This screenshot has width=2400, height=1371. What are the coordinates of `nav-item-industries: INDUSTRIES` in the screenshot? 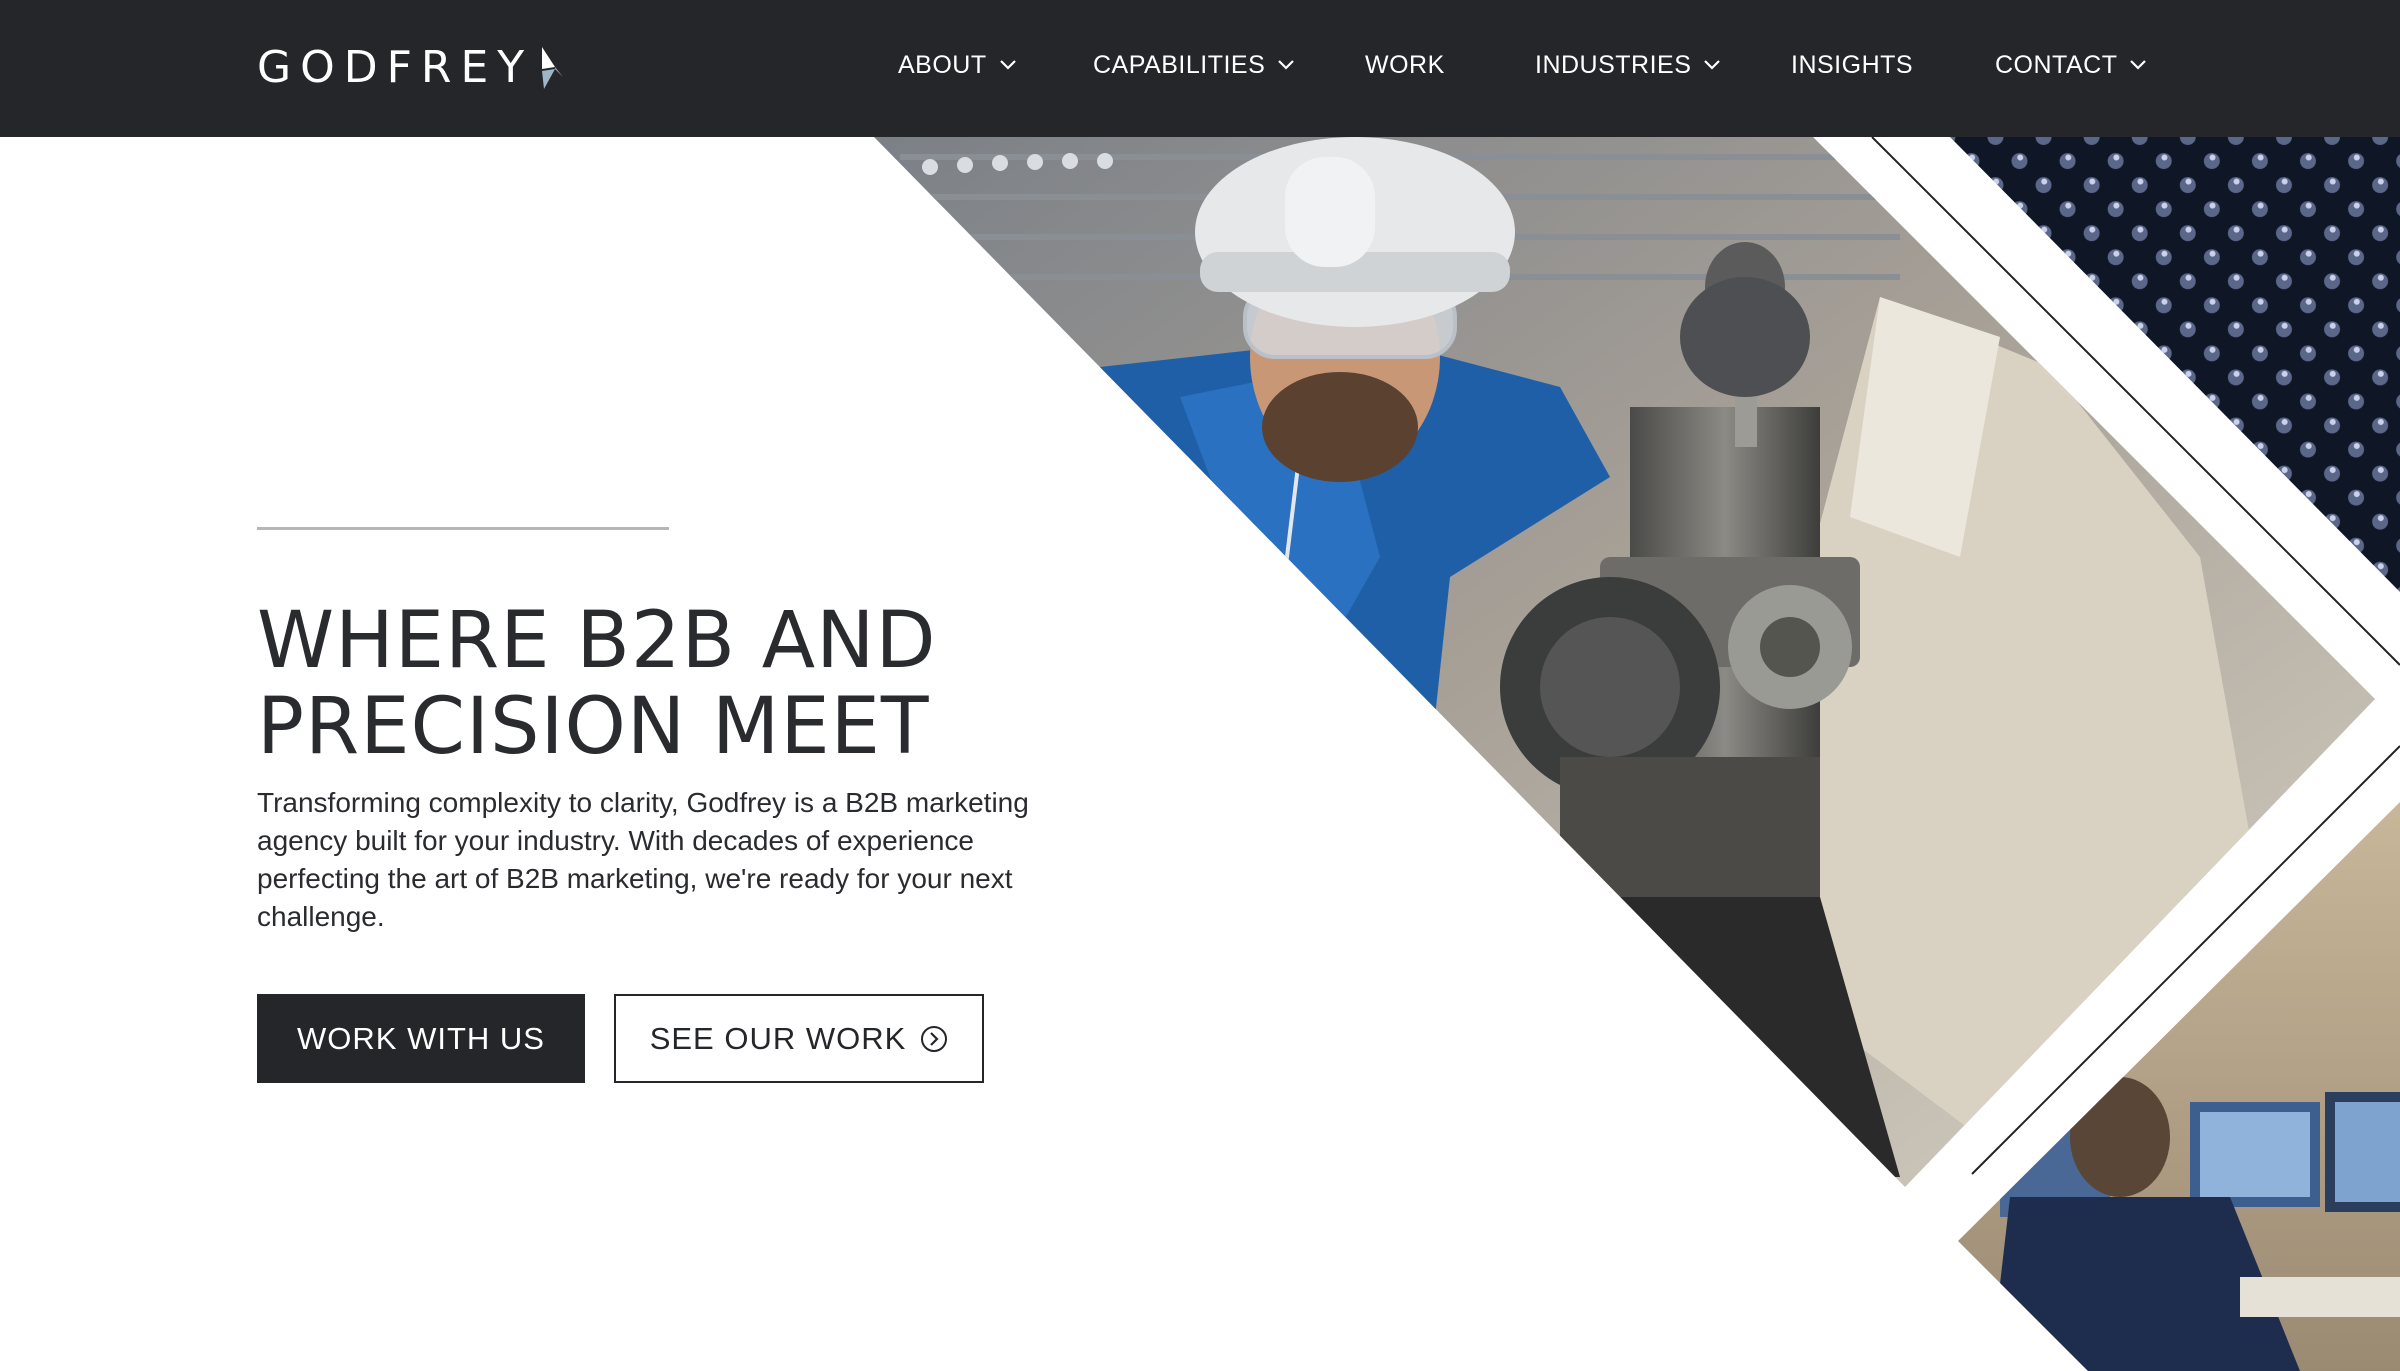 It's located at (1628, 65).